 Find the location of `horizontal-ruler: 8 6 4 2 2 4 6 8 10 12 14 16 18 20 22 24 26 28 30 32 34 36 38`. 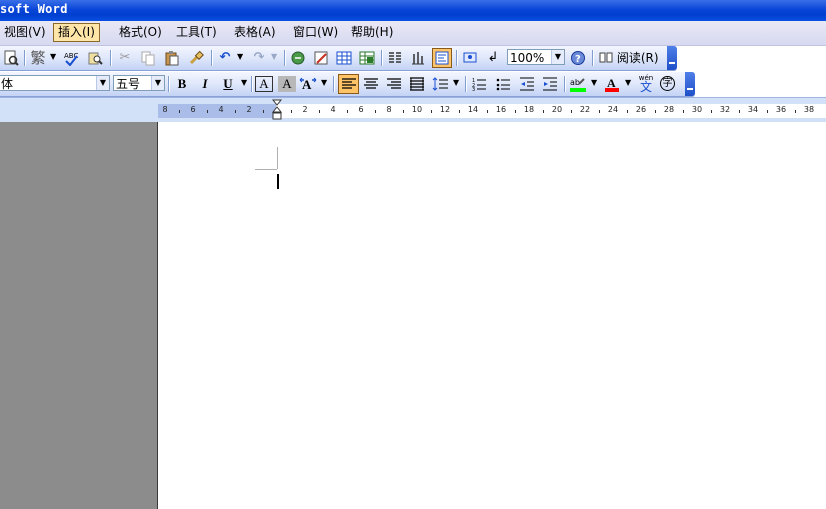

horizontal-ruler: 8 6 4 2 2 4 6 8 10 12 14 16 18 20 22 24 26 28 30 32 34 36 38 is located at coordinates (492, 111).